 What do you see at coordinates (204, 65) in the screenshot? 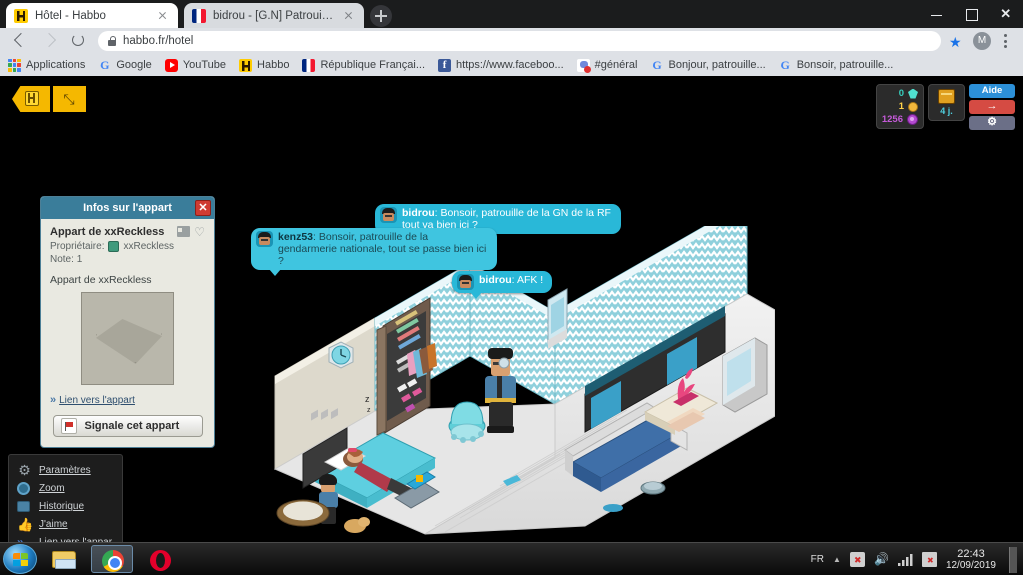
I see `bookmark-label: YouTube` at bounding box center [204, 65].